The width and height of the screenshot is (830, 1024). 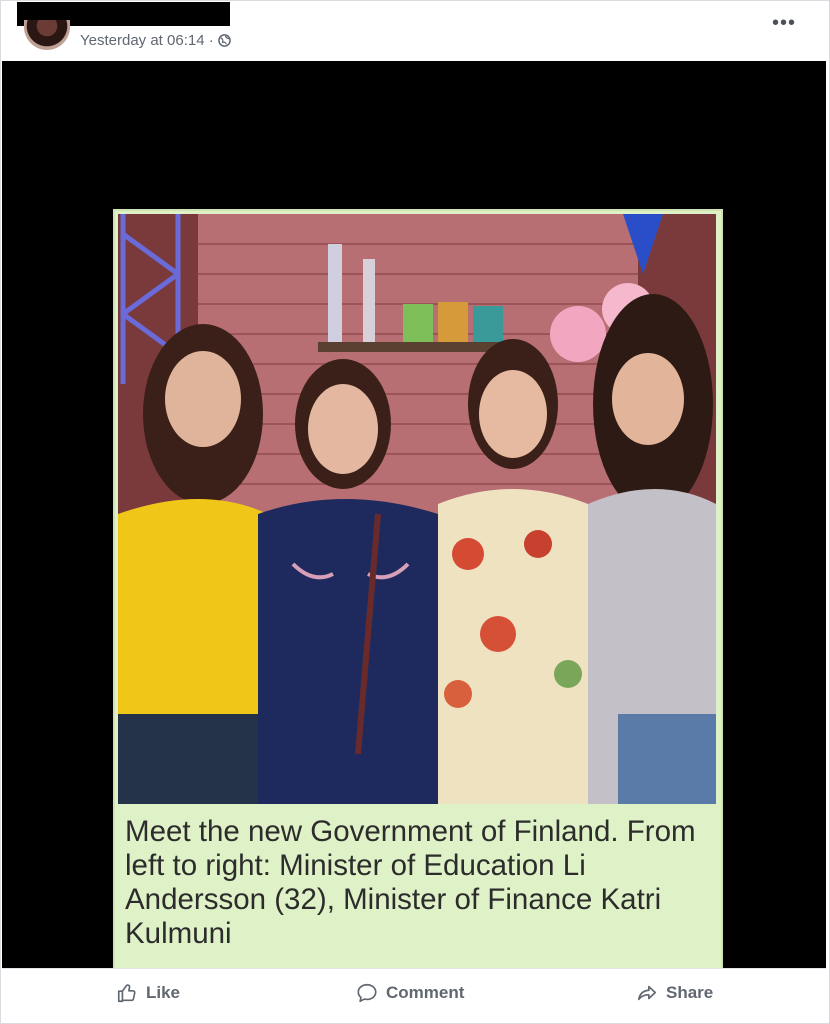 What do you see at coordinates (126, 993) in the screenshot?
I see `thumbs-up-icon` at bounding box center [126, 993].